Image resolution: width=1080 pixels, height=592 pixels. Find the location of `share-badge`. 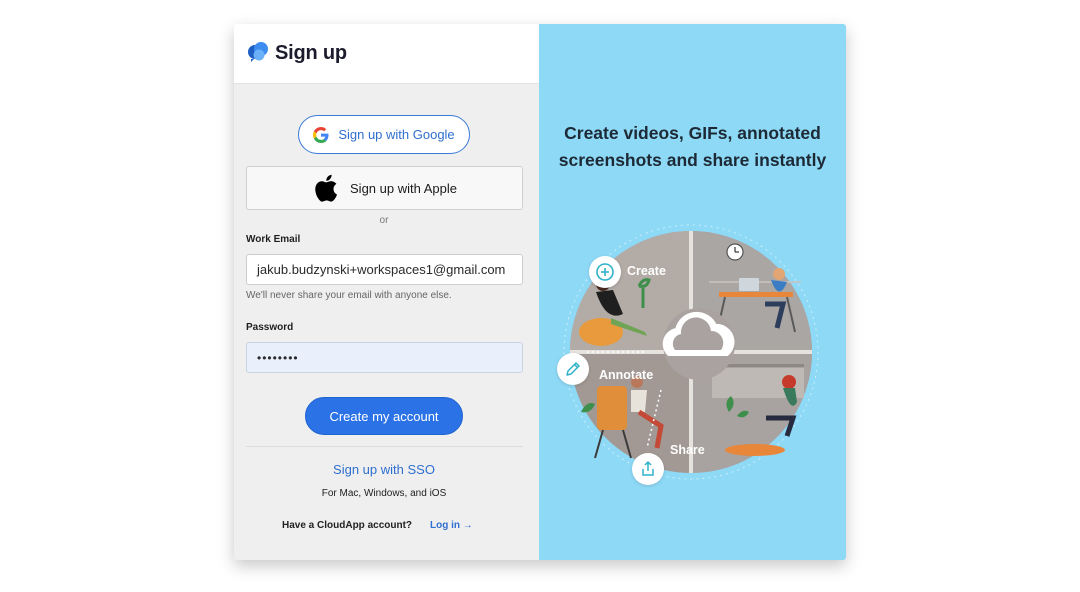

share-badge is located at coordinates (648, 469).